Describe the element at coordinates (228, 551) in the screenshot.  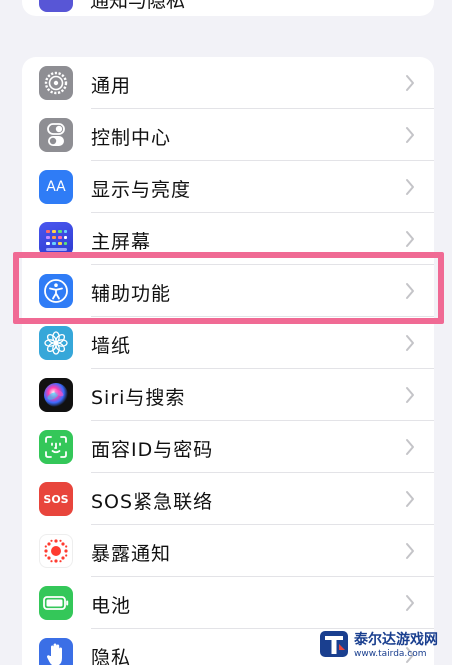
I see `settings-item-exposure-notifications: 暴露通知` at that location.